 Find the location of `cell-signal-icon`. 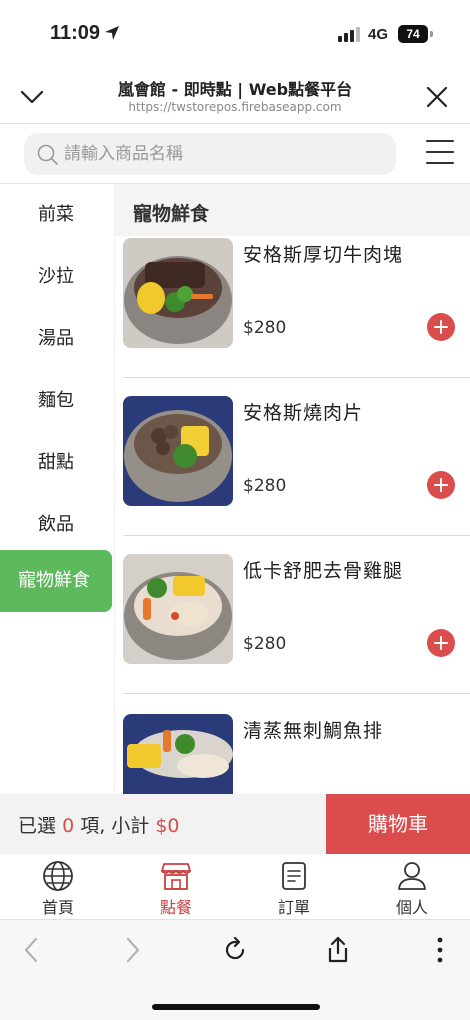

cell-signal-icon is located at coordinates (349, 34).